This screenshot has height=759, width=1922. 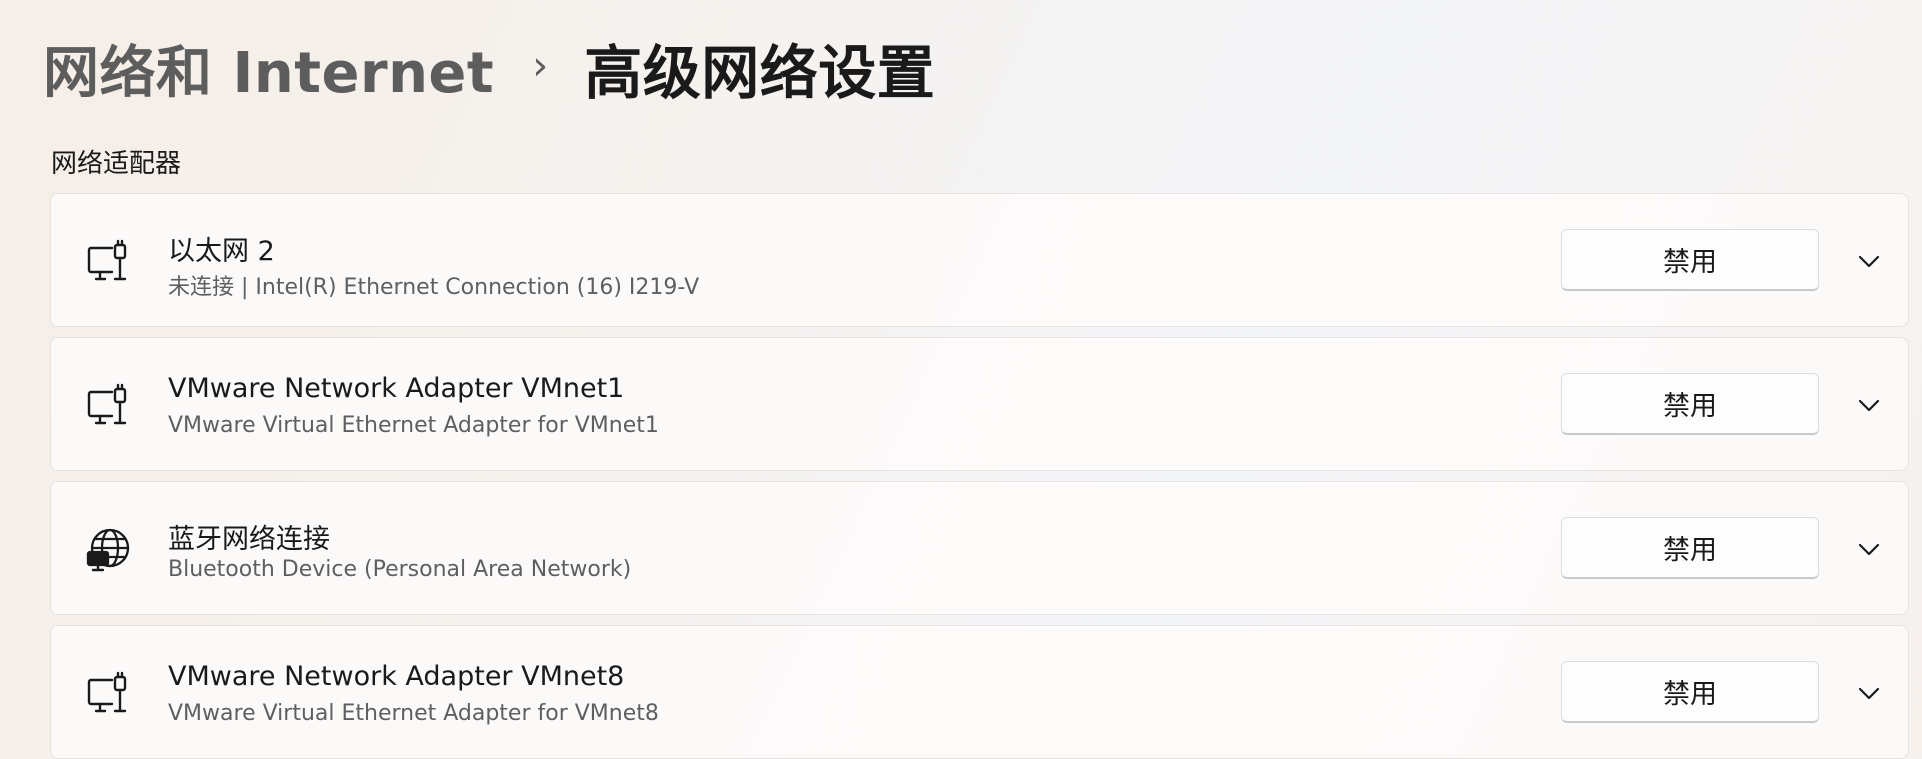 What do you see at coordinates (249, 539) in the screenshot?
I see `adapter-title: 蓝牙网络连接` at bounding box center [249, 539].